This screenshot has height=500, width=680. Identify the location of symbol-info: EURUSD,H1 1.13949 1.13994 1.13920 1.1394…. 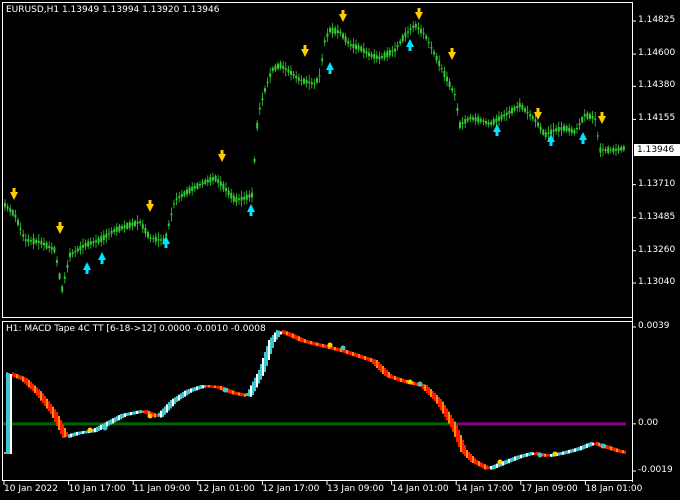
(113, 10).